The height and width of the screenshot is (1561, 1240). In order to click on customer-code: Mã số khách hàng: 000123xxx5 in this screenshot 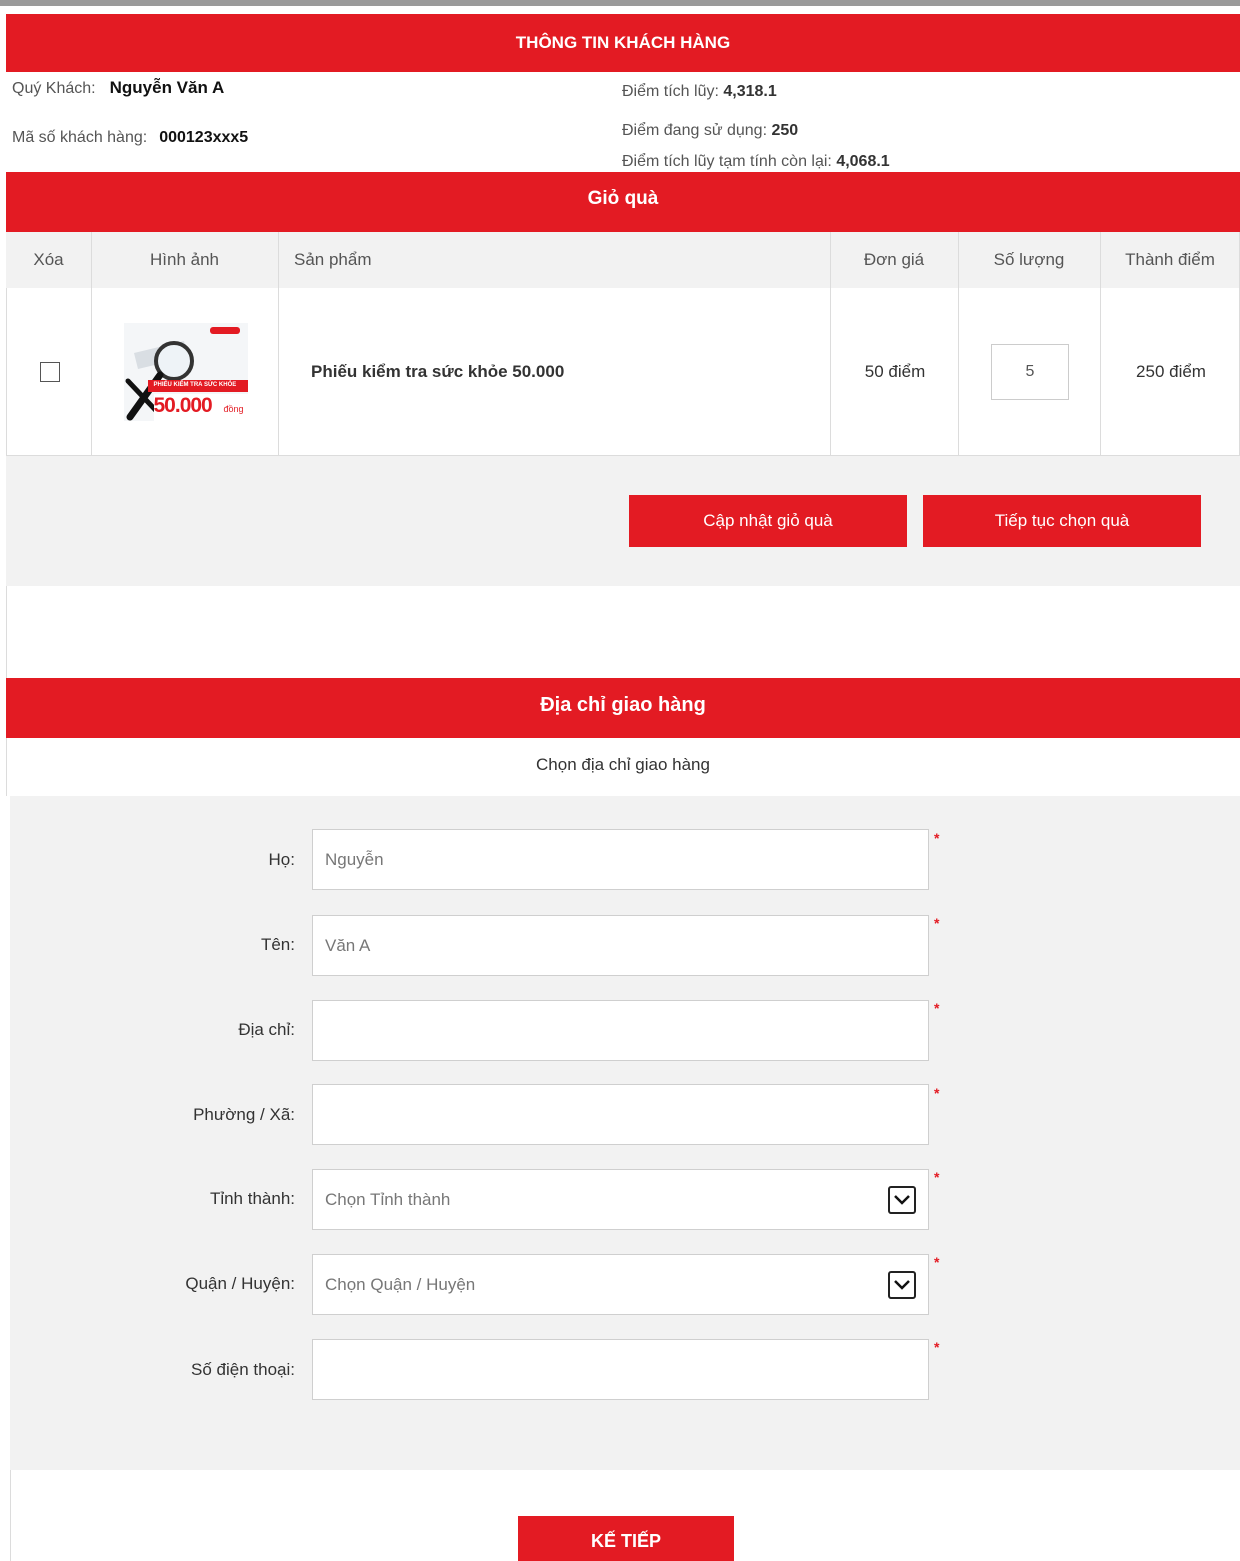, I will do `click(130, 138)`.